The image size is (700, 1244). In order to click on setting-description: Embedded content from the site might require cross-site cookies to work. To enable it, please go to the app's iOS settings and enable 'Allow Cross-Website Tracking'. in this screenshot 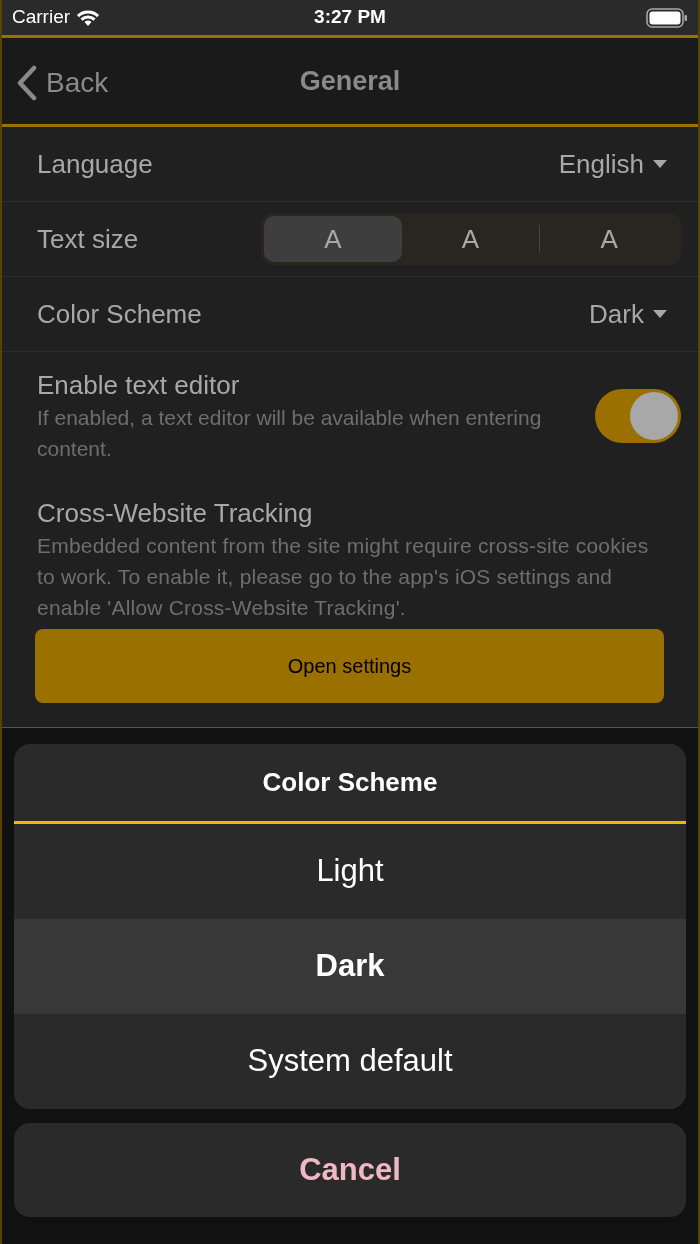, I will do `click(343, 577)`.